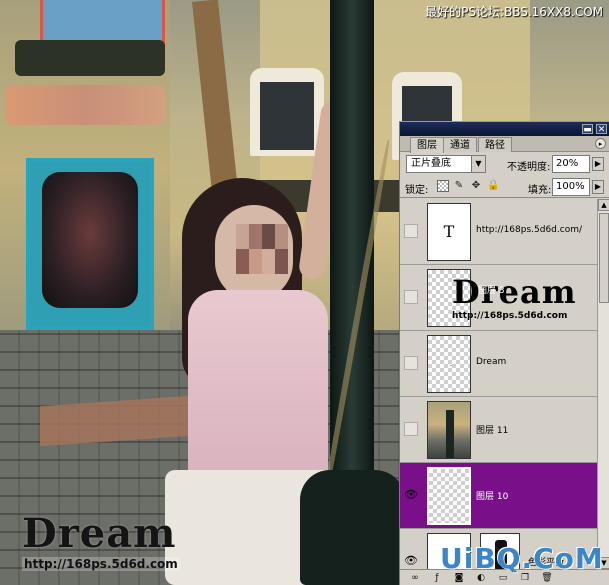 The height and width of the screenshot is (585, 609). Describe the element at coordinates (476, 186) in the screenshot. I see `lock-position-icon: ✥` at that location.